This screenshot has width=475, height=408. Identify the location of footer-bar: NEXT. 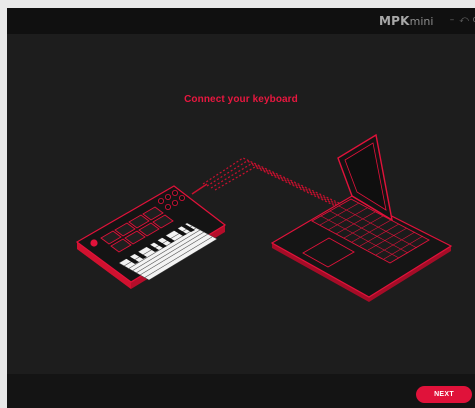
(241, 391).